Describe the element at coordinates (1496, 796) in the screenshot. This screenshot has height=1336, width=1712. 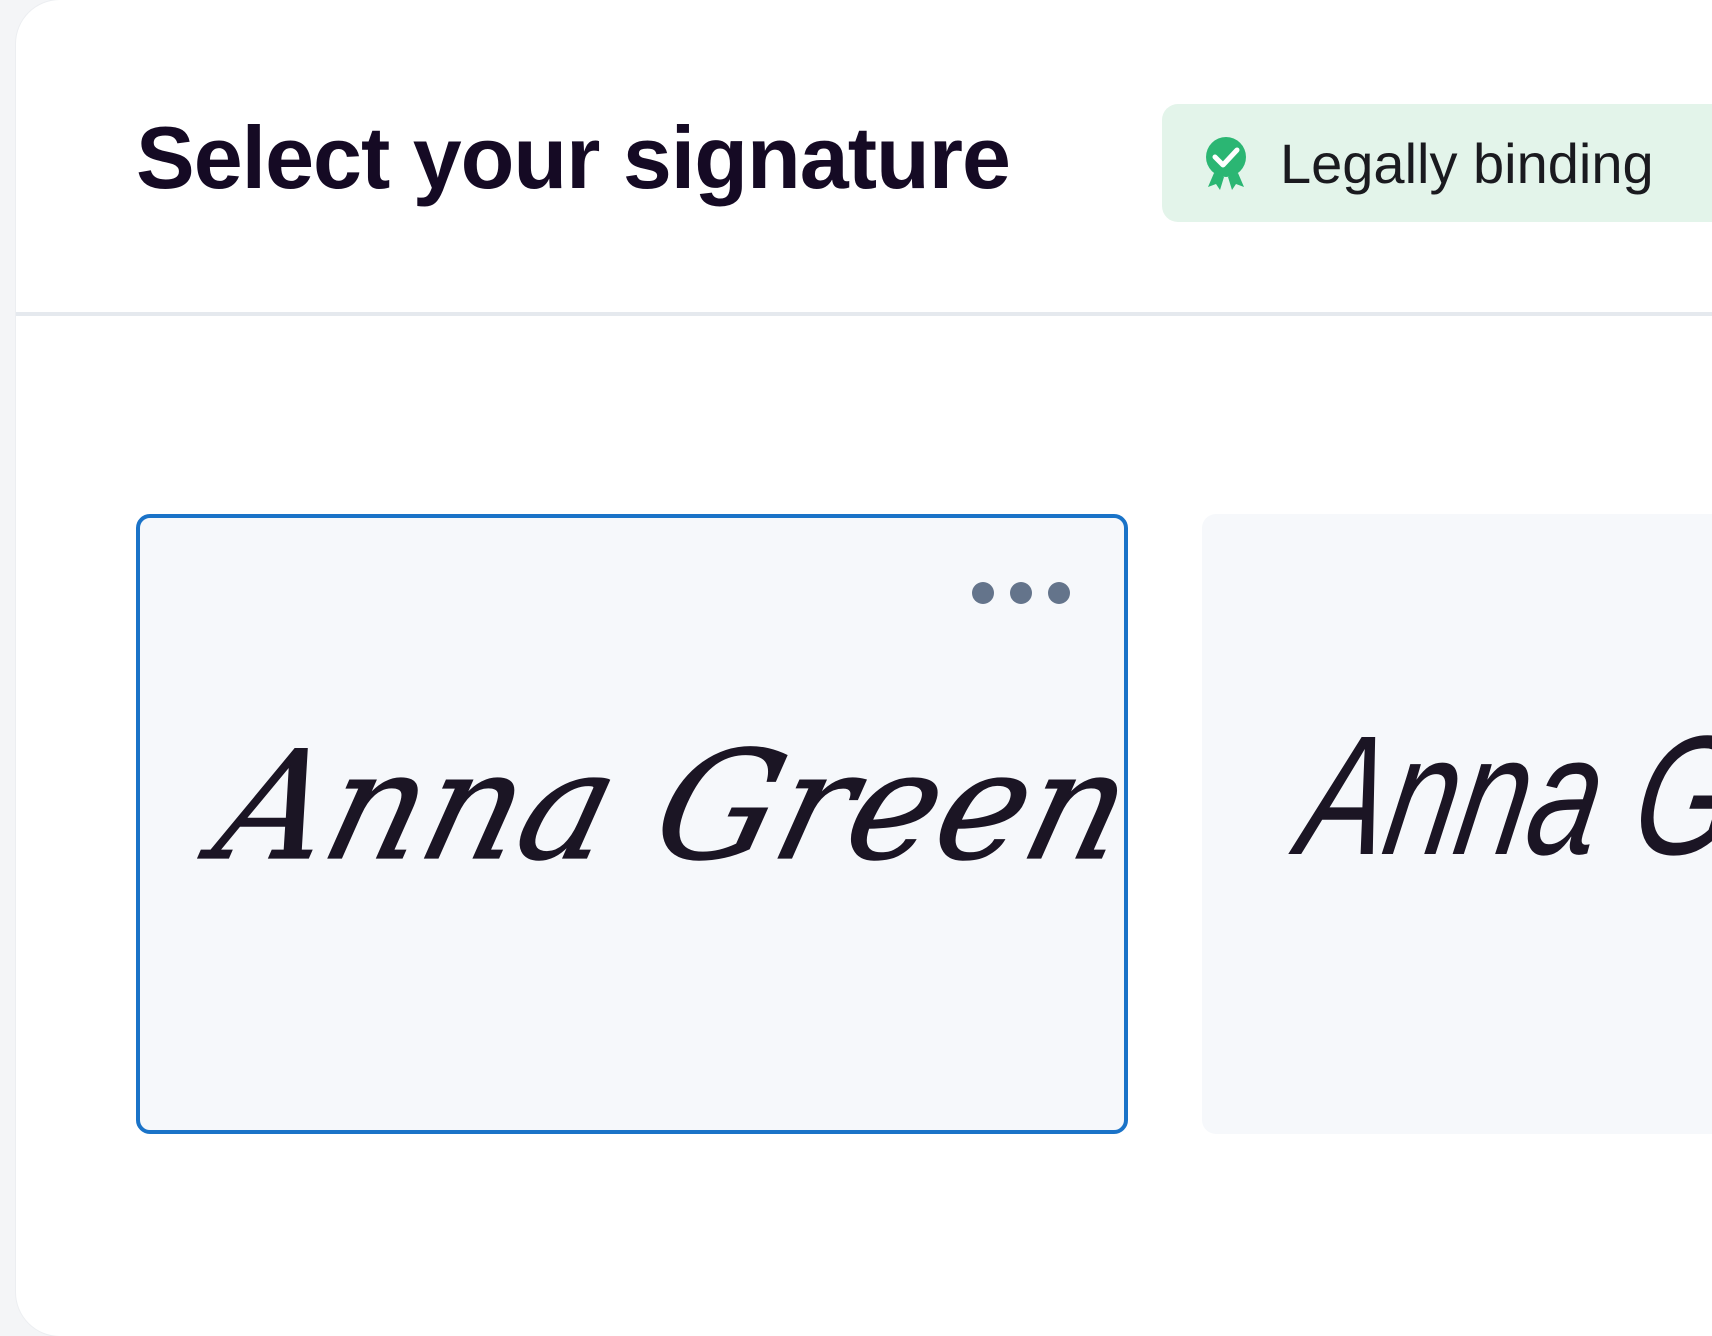
I see `signature-text-handwritten: Anna G` at that location.